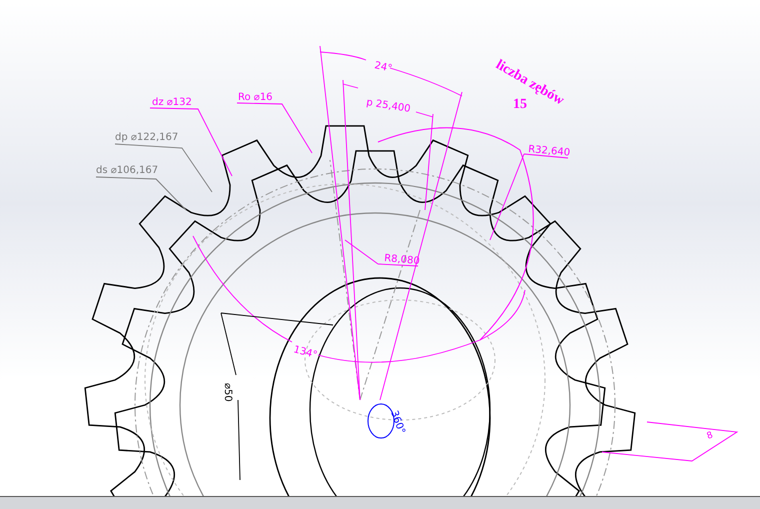 The image size is (760, 509). What do you see at coordinates (710, 436) in the screenshot?
I see `dimension-label: 8` at bounding box center [710, 436].